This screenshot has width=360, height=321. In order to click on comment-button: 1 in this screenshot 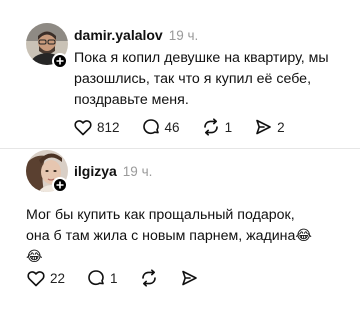, I will do `click(102, 278)`.